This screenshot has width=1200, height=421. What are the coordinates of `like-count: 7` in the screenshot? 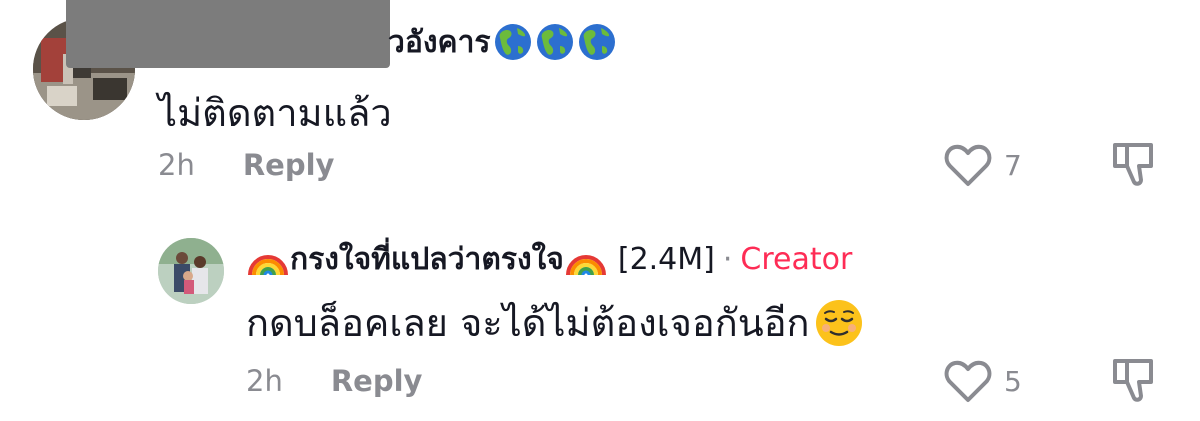 It's located at (1013, 165).